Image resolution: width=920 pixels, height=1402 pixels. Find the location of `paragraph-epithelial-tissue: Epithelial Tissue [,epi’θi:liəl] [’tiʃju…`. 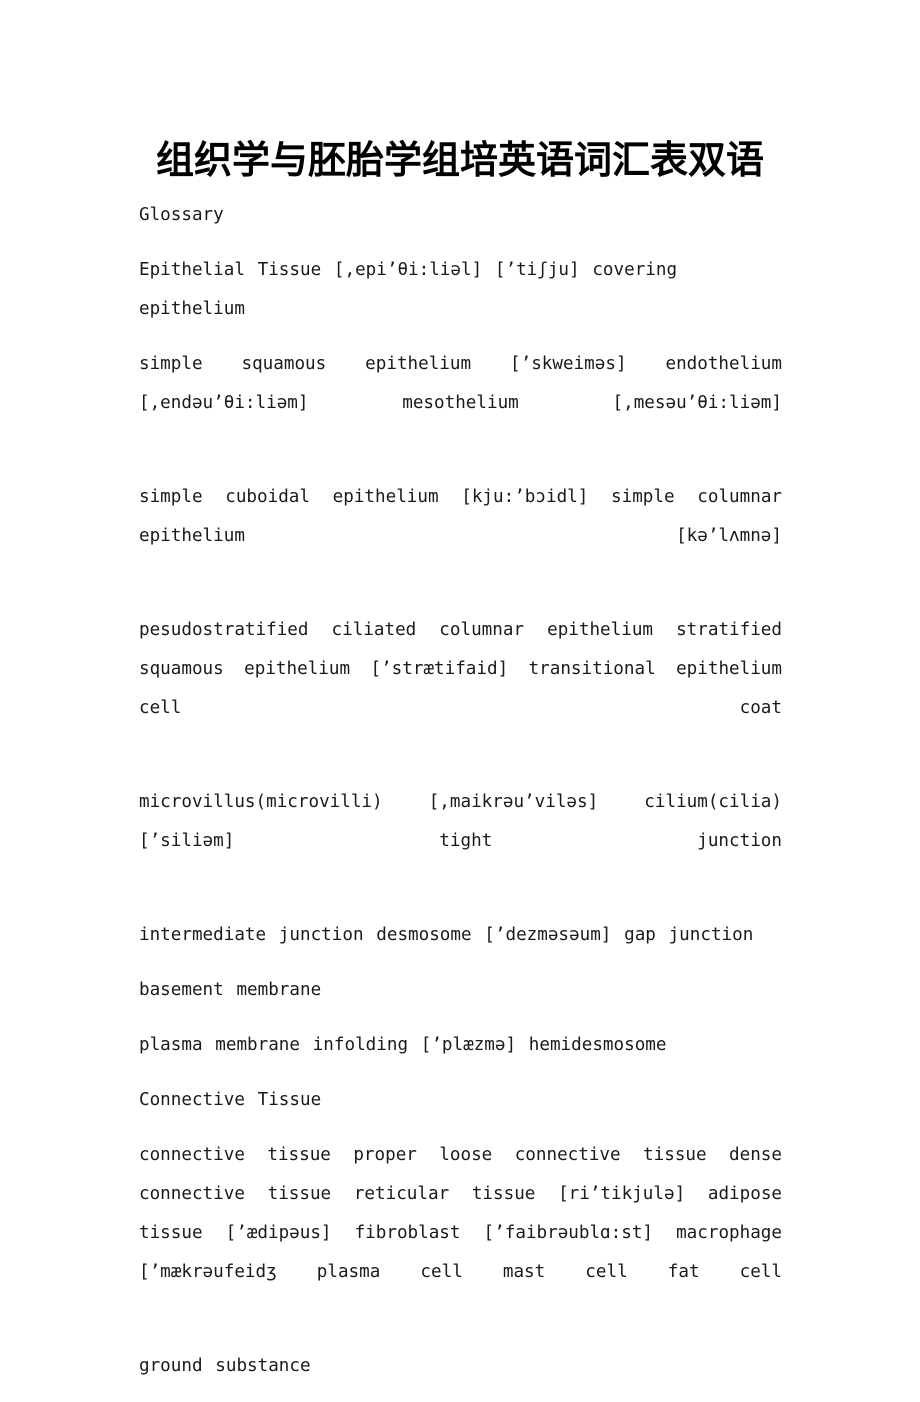

paragraph-epithelial-tissue: Epithelial Tissue [,epi’θi:liəl] [’tiʃju… is located at coordinates (408, 289).